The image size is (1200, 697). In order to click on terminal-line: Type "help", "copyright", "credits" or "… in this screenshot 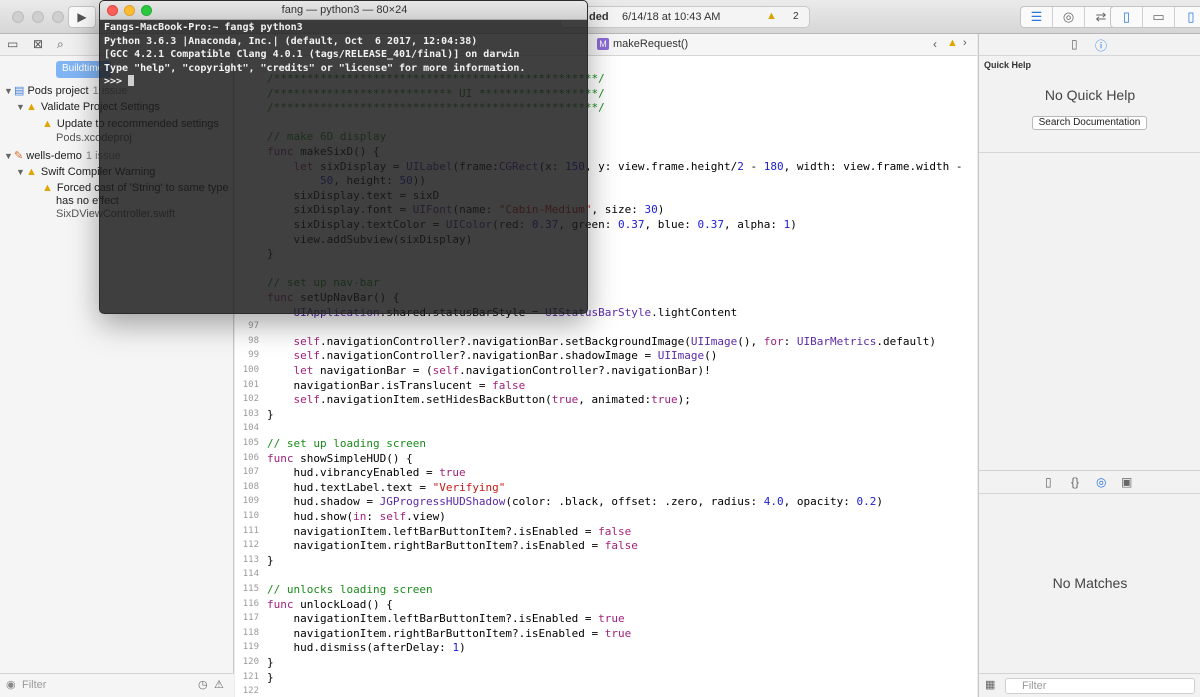, I will do `click(315, 68)`.